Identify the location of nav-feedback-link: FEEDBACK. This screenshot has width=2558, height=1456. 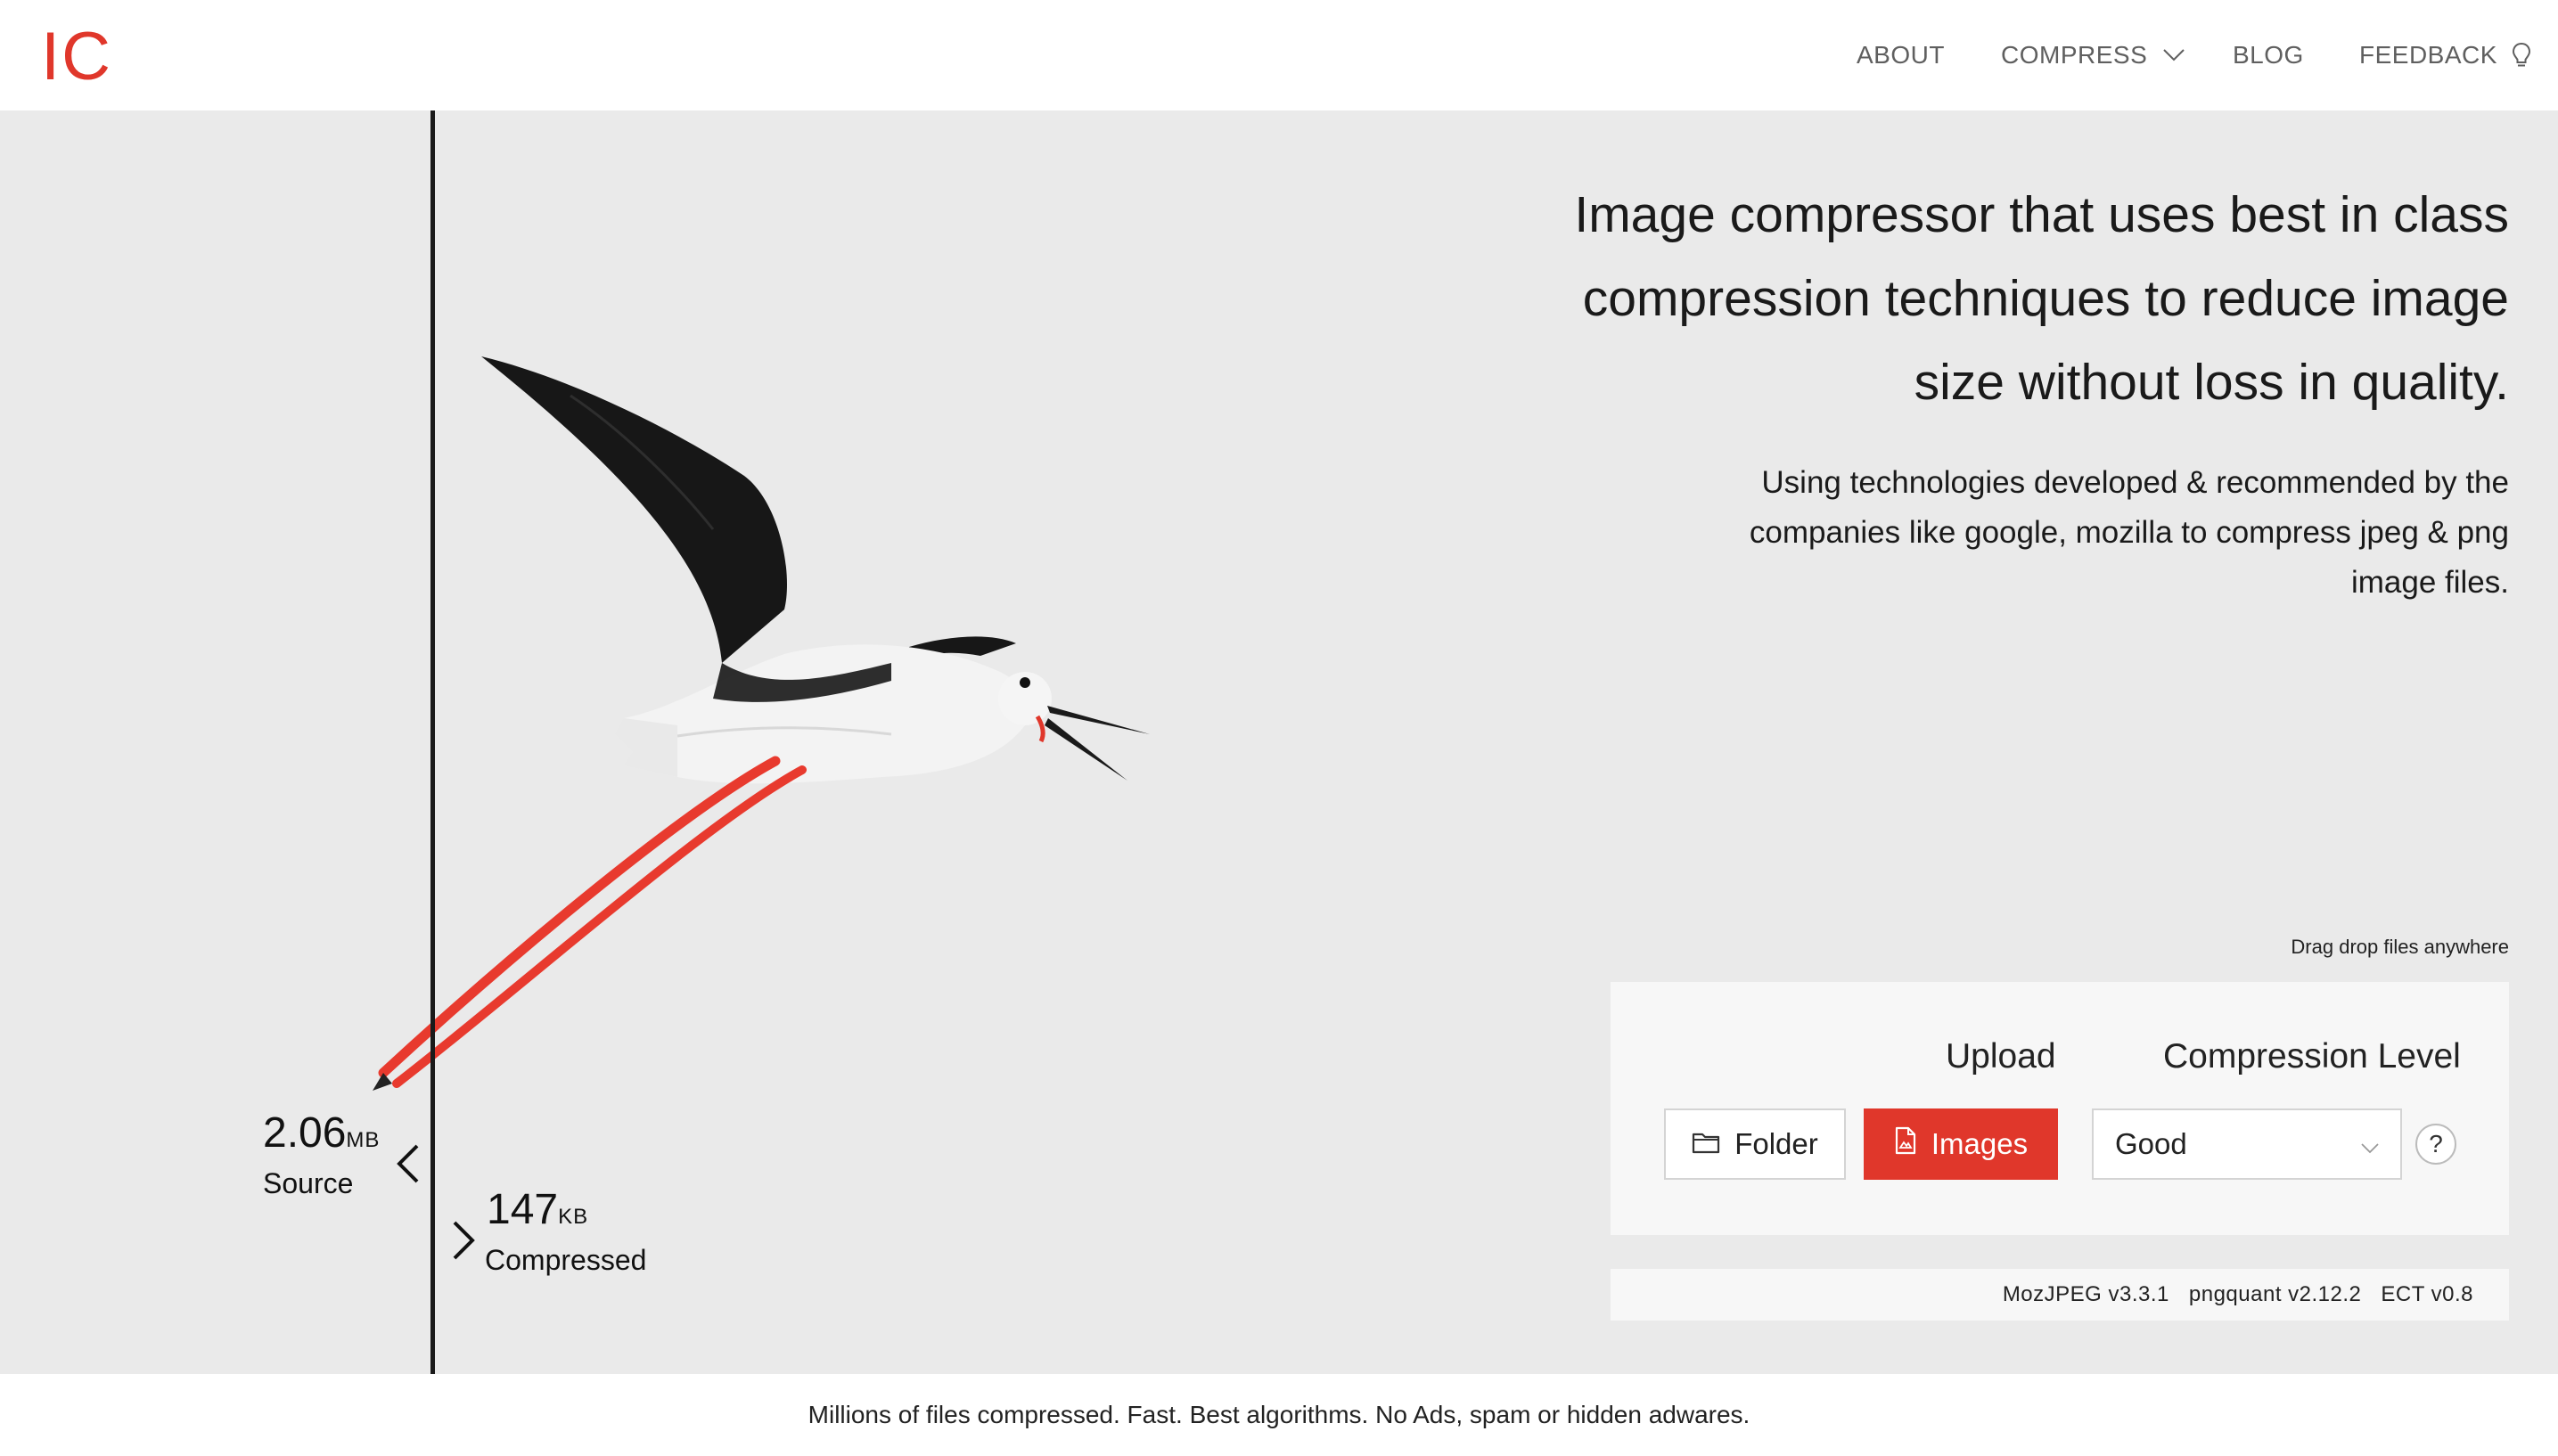
(2445, 55).